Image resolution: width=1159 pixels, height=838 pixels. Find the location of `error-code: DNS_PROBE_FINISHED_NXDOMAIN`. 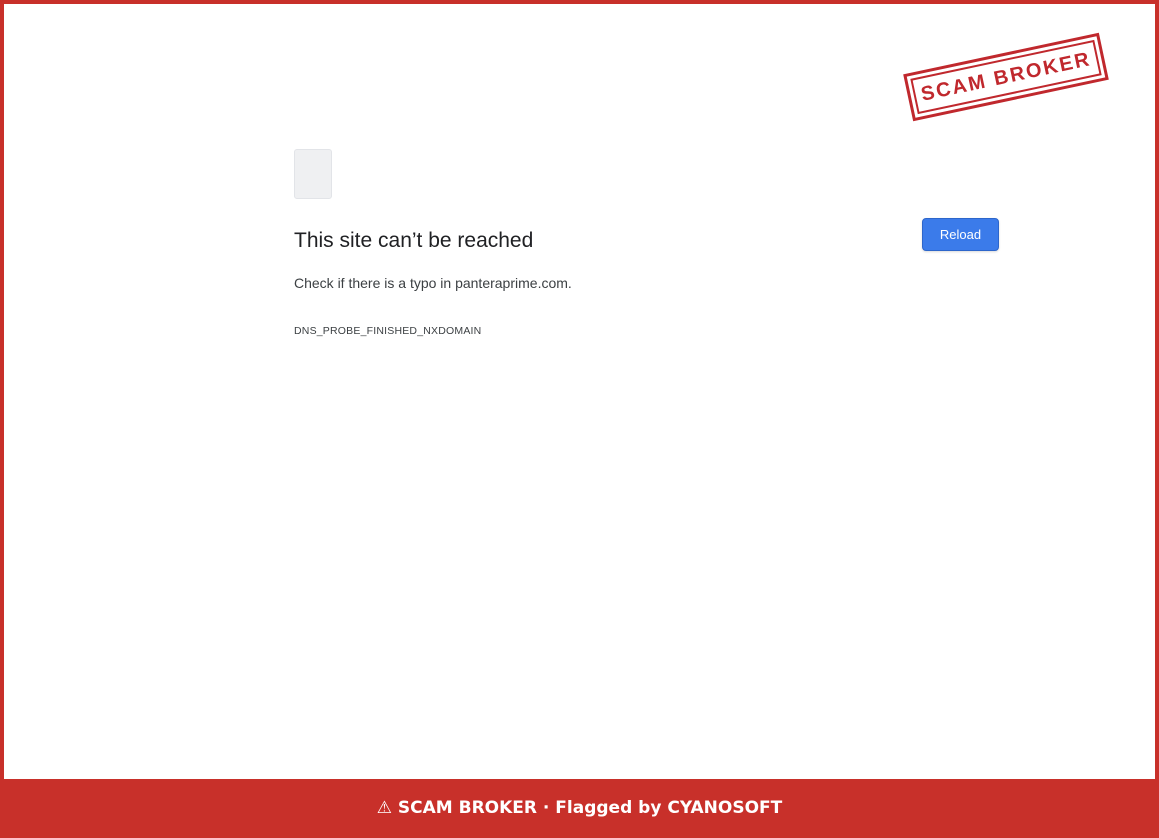

error-code: DNS_PROBE_FINISHED_NXDOMAIN is located at coordinates (388, 331).